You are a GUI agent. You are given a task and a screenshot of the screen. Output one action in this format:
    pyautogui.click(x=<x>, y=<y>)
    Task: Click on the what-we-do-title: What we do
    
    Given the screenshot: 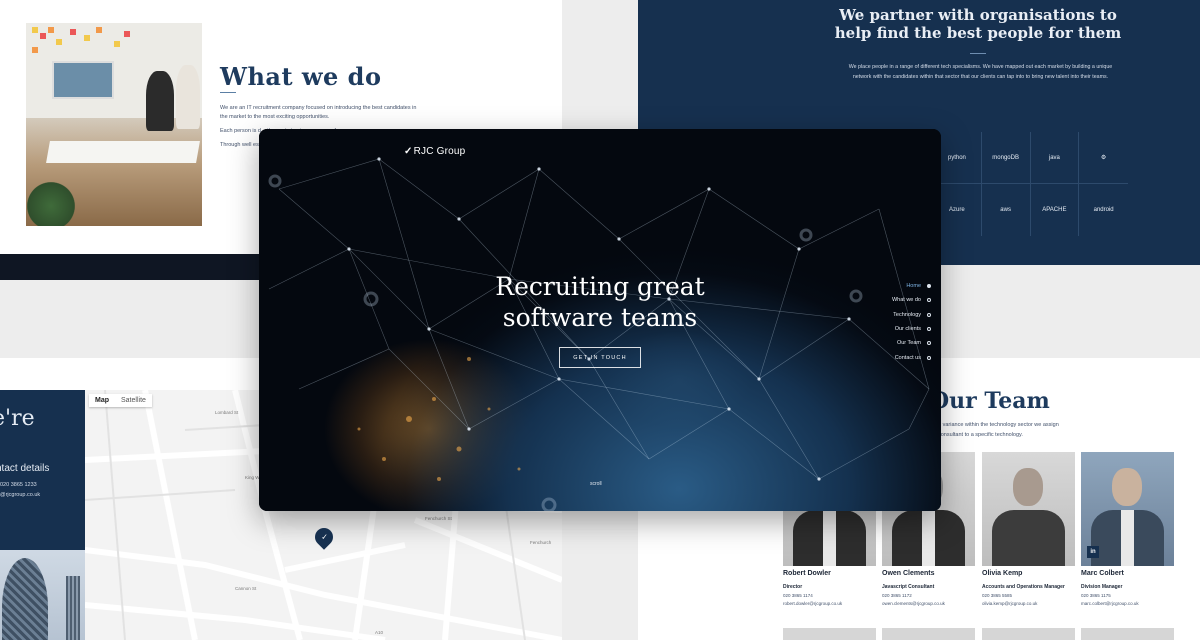 What is the action you would take?
    pyautogui.click(x=301, y=76)
    